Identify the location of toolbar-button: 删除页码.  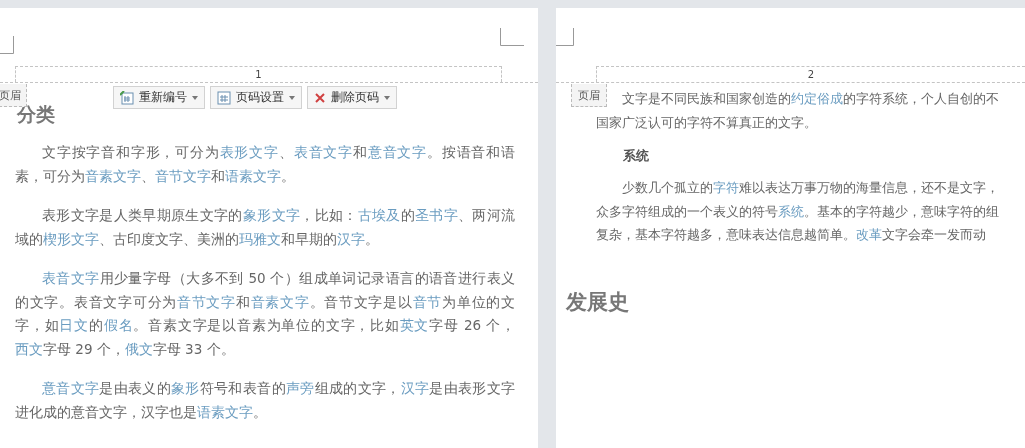
(352, 97).